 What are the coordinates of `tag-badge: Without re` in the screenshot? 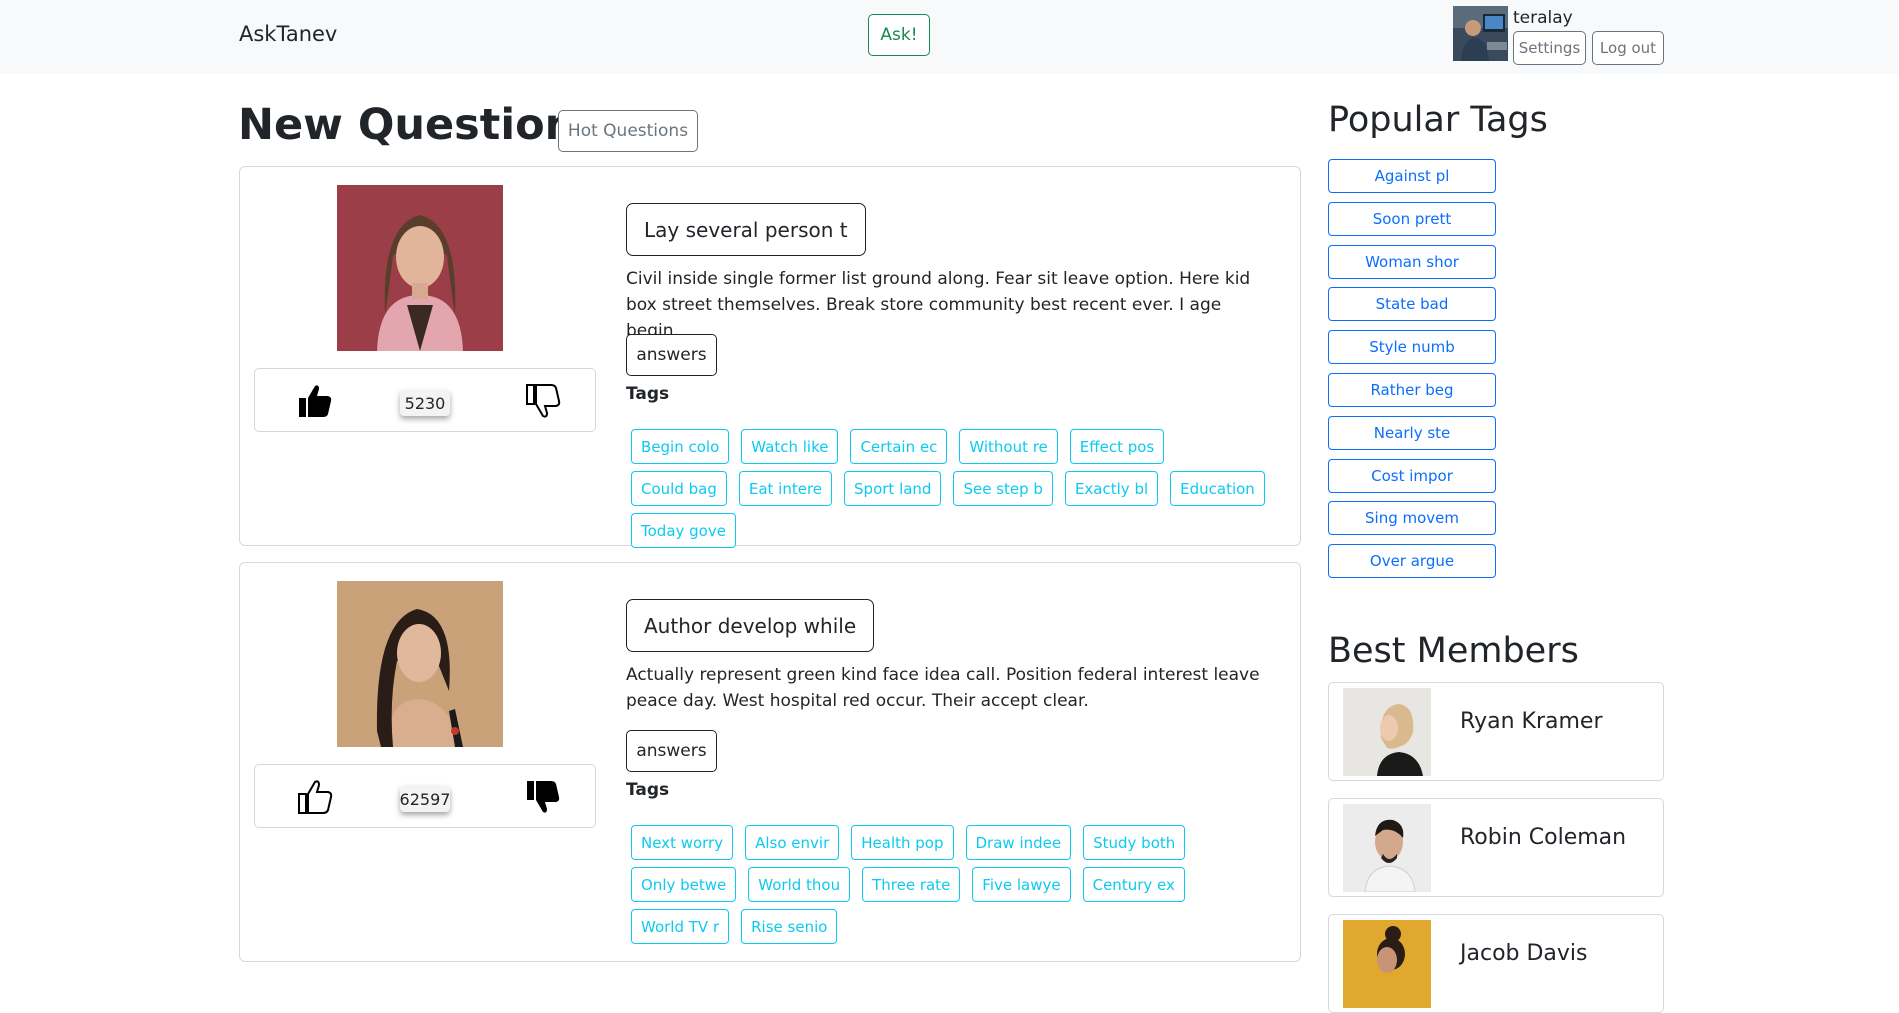 It's located at (1008, 446).